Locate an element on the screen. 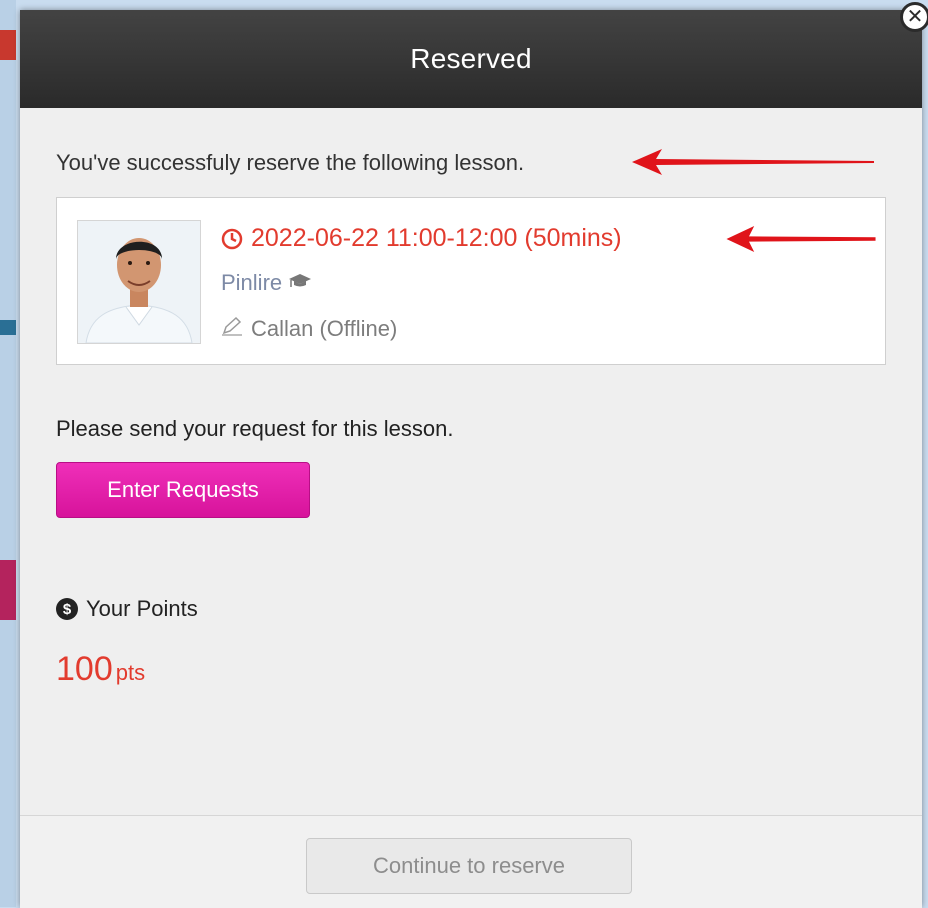 This screenshot has width=928, height=908. pencil-icon is located at coordinates (232, 329).